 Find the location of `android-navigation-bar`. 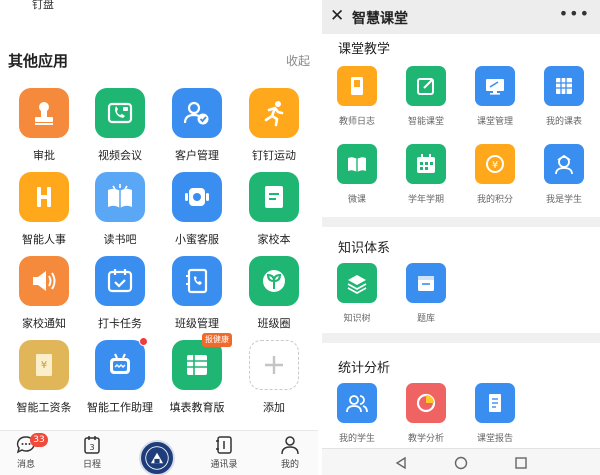

android-navigation-bar is located at coordinates (461, 461).